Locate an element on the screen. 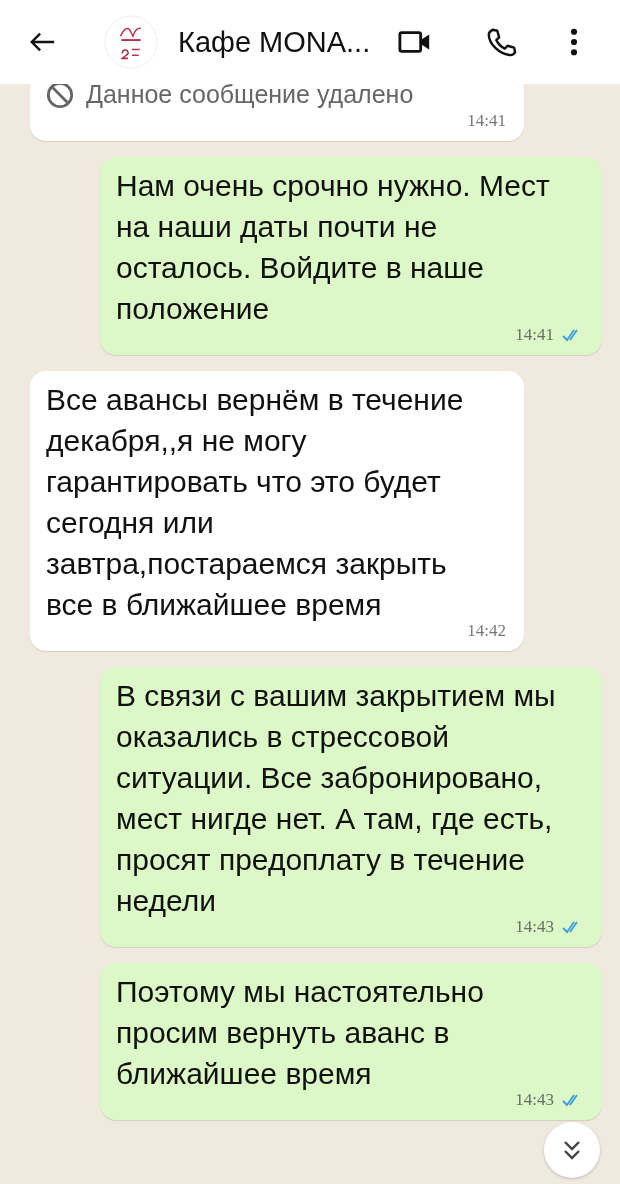 The width and height of the screenshot is (620, 1184). double-chevron-down-icon is located at coordinates (572, 1150).